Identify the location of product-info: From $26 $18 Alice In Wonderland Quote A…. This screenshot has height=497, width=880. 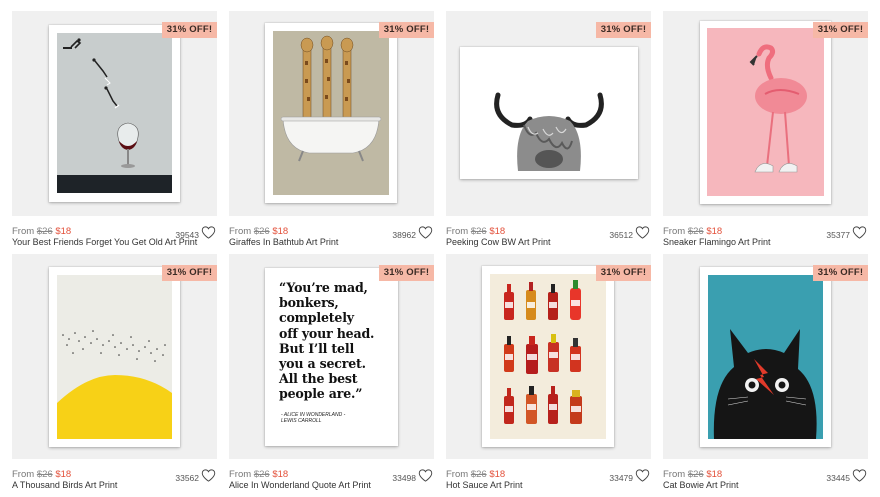
(331, 478).